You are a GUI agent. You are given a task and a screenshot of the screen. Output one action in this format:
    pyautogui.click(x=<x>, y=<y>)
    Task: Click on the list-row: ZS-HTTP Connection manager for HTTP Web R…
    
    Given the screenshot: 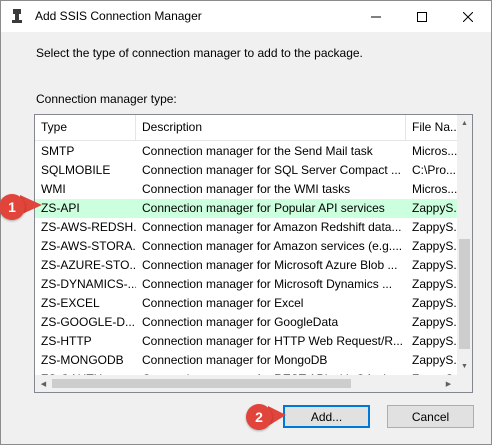 What is the action you would take?
    pyautogui.click(x=246, y=341)
    